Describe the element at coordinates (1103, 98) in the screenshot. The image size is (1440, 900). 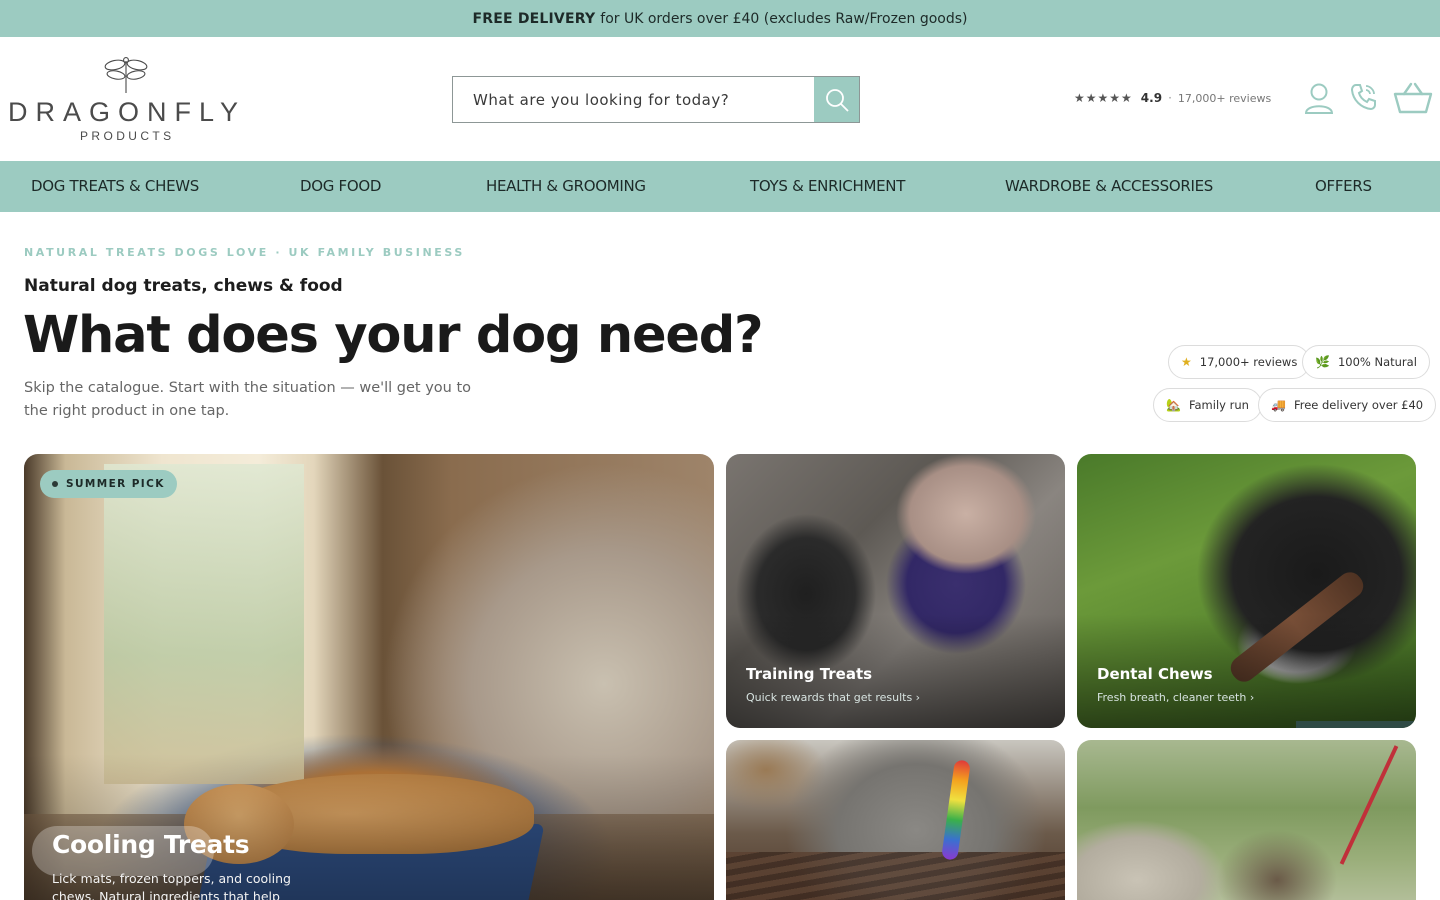
I see `rating-stars: ★★★★★` at that location.